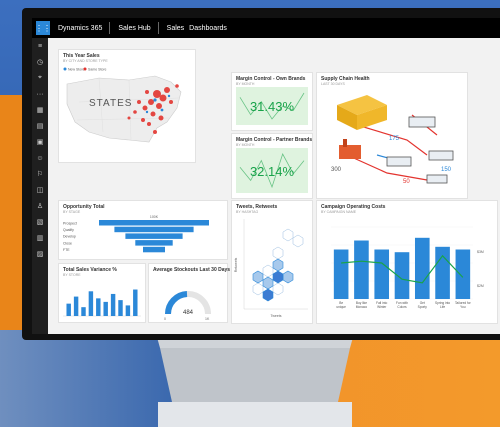 The height and width of the screenshot is (427, 500). What do you see at coordinates (40, 206) in the screenshot?
I see `competitors-icon: ♙` at bounding box center [40, 206].